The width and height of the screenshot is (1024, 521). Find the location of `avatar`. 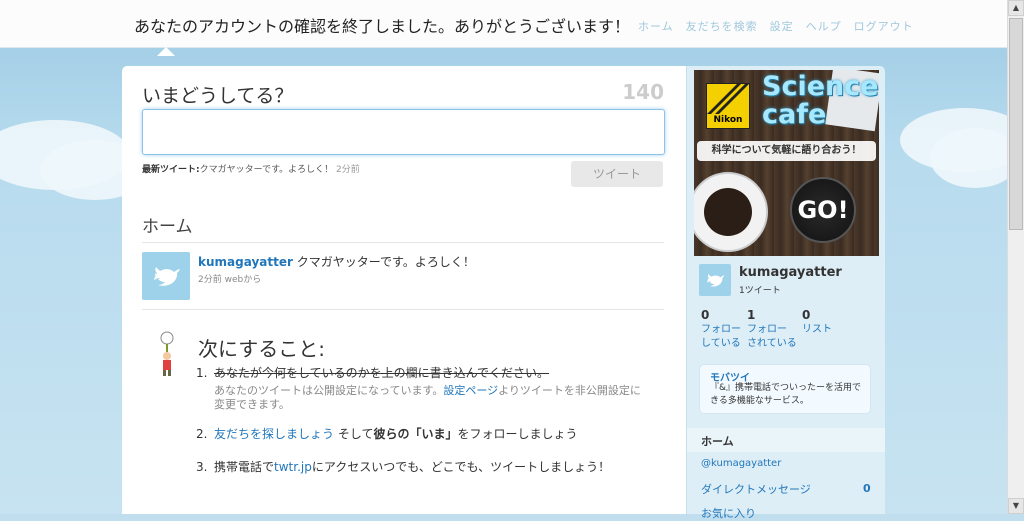

avatar is located at coordinates (166, 276).